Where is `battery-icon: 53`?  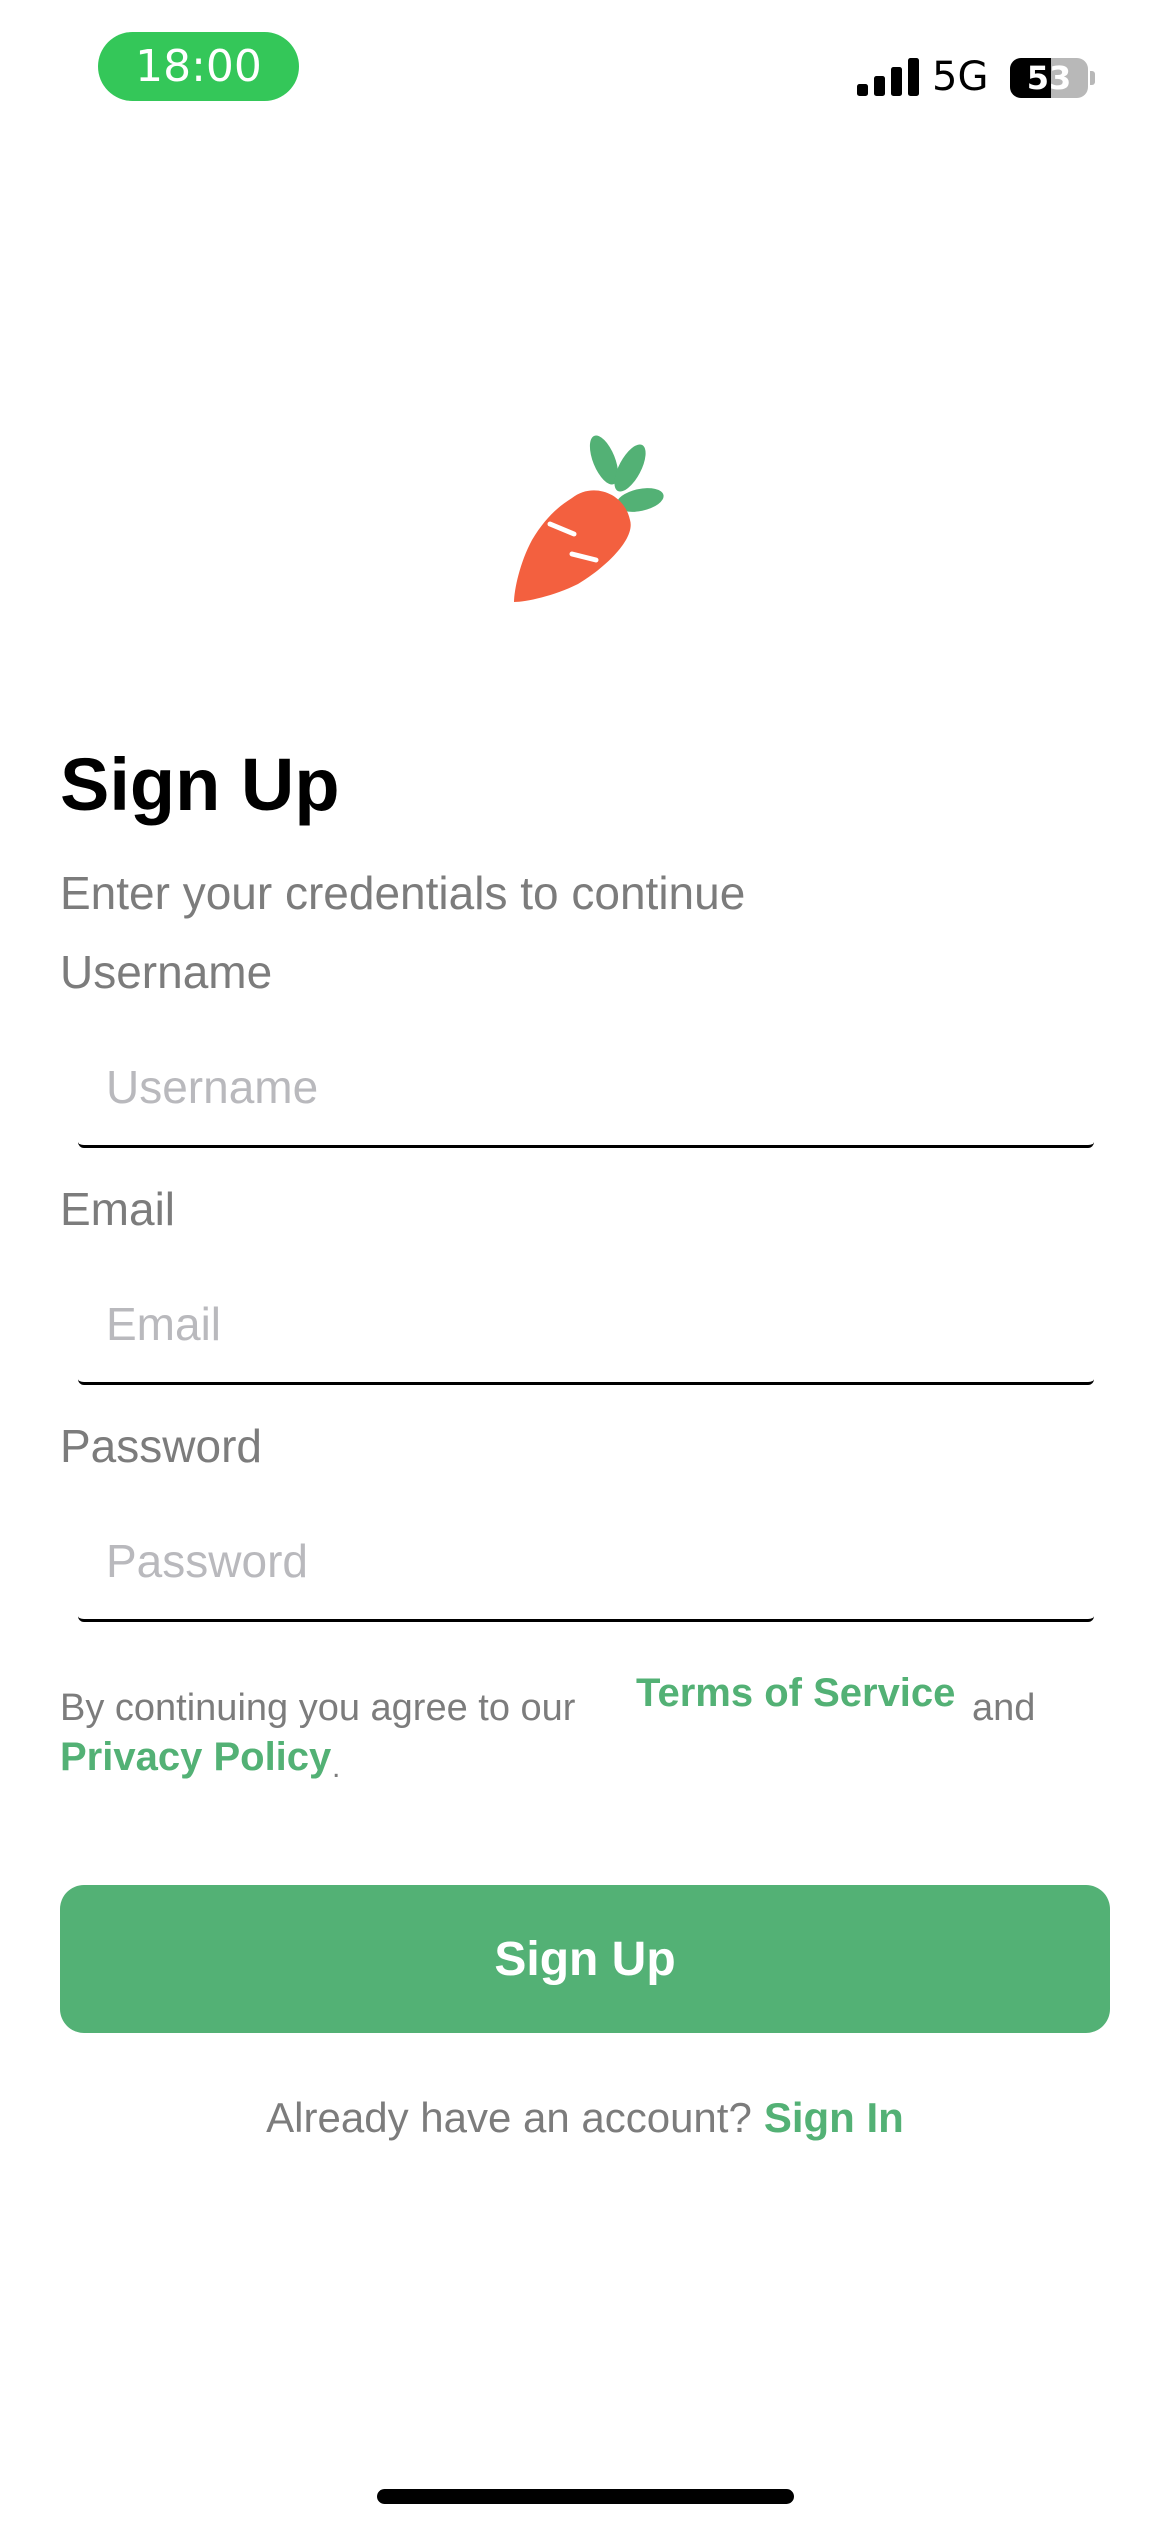 battery-icon: 53 is located at coordinates (1052, 78).